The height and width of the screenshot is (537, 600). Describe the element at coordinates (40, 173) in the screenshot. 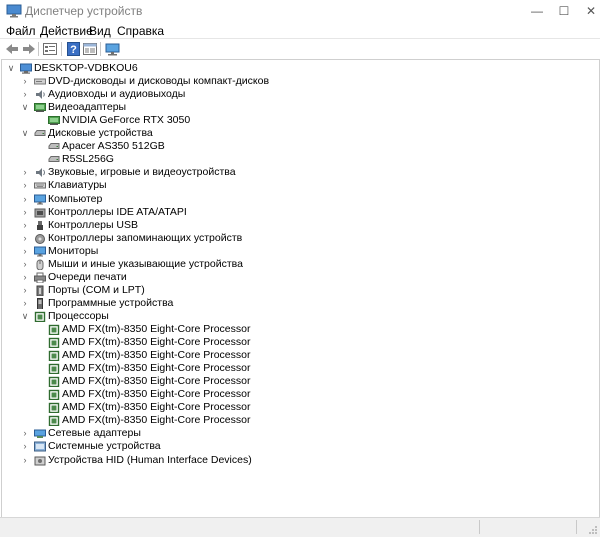

I see `sound-icon` at that location.